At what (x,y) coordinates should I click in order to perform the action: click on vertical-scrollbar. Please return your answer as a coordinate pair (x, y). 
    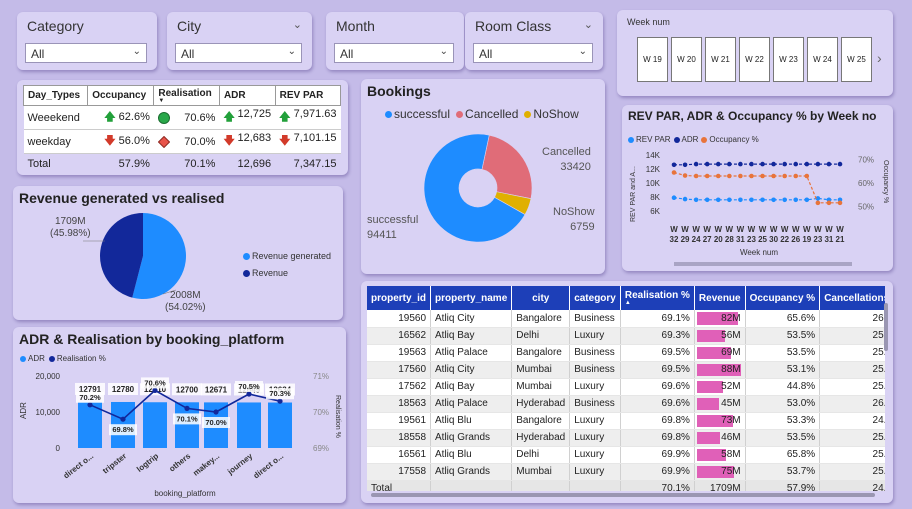
    Looking at the image, I should click on (886, 327).